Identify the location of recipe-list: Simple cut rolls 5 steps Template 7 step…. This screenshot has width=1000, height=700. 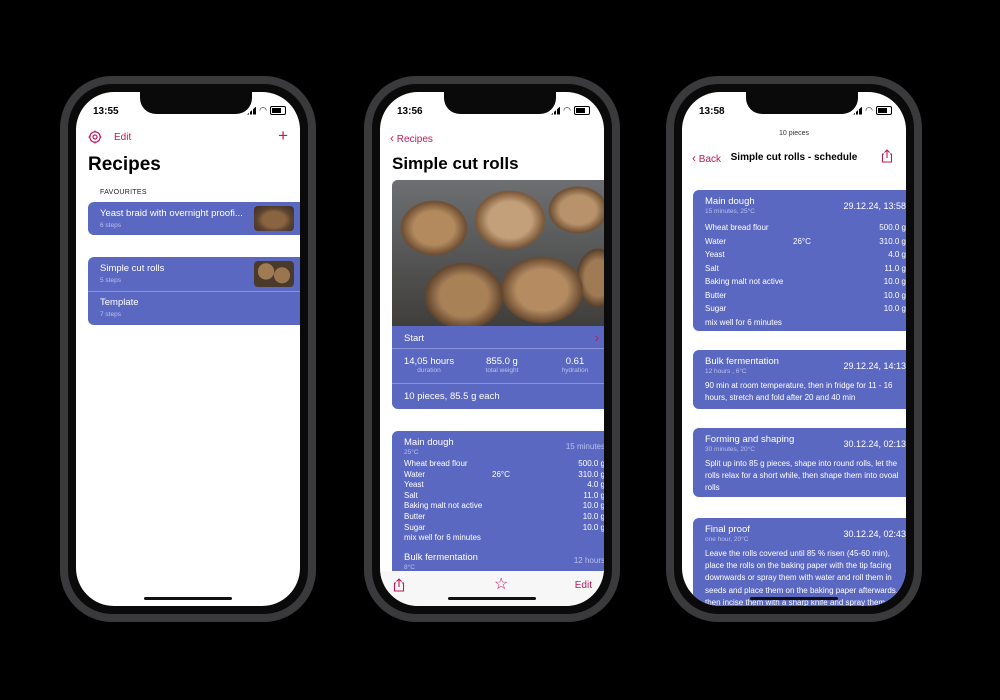
(194, 291).